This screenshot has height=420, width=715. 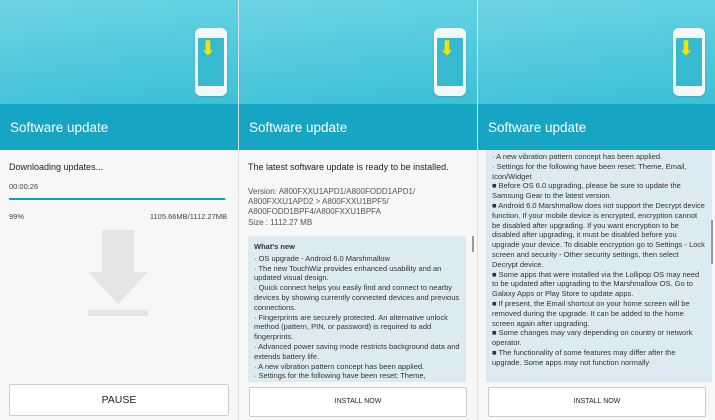 What do you see at coordinates (118, 251) in the screenshot?
I see `download-icon-shaft` at bounding box center [118, 251].